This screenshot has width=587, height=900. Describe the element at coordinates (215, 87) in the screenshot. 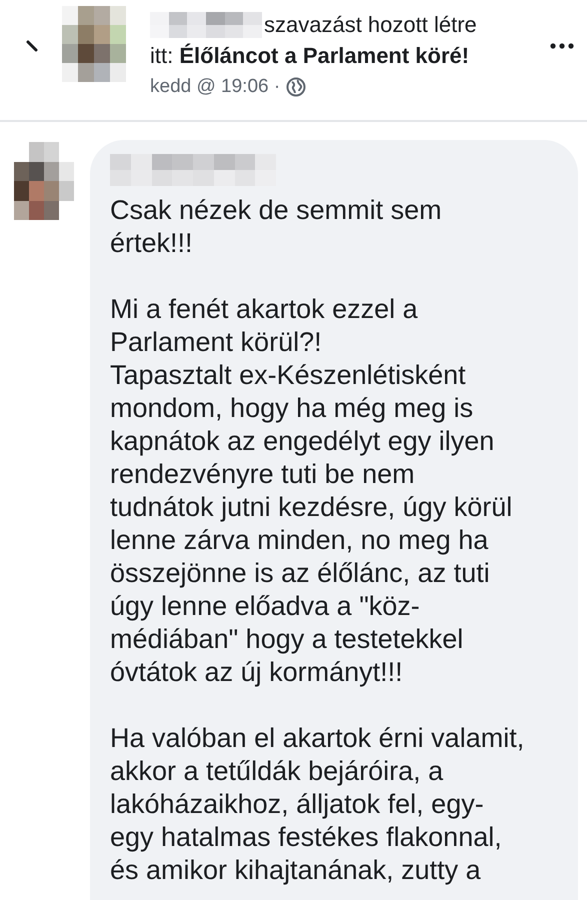

I see `post-time: kedd @ 19:06 ·` at that location.